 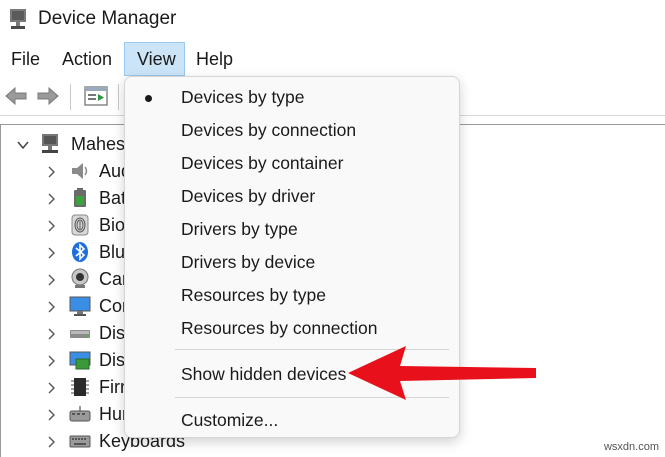 I want to click on menu-item-label: Resources by type, so click(x=253, y=295).